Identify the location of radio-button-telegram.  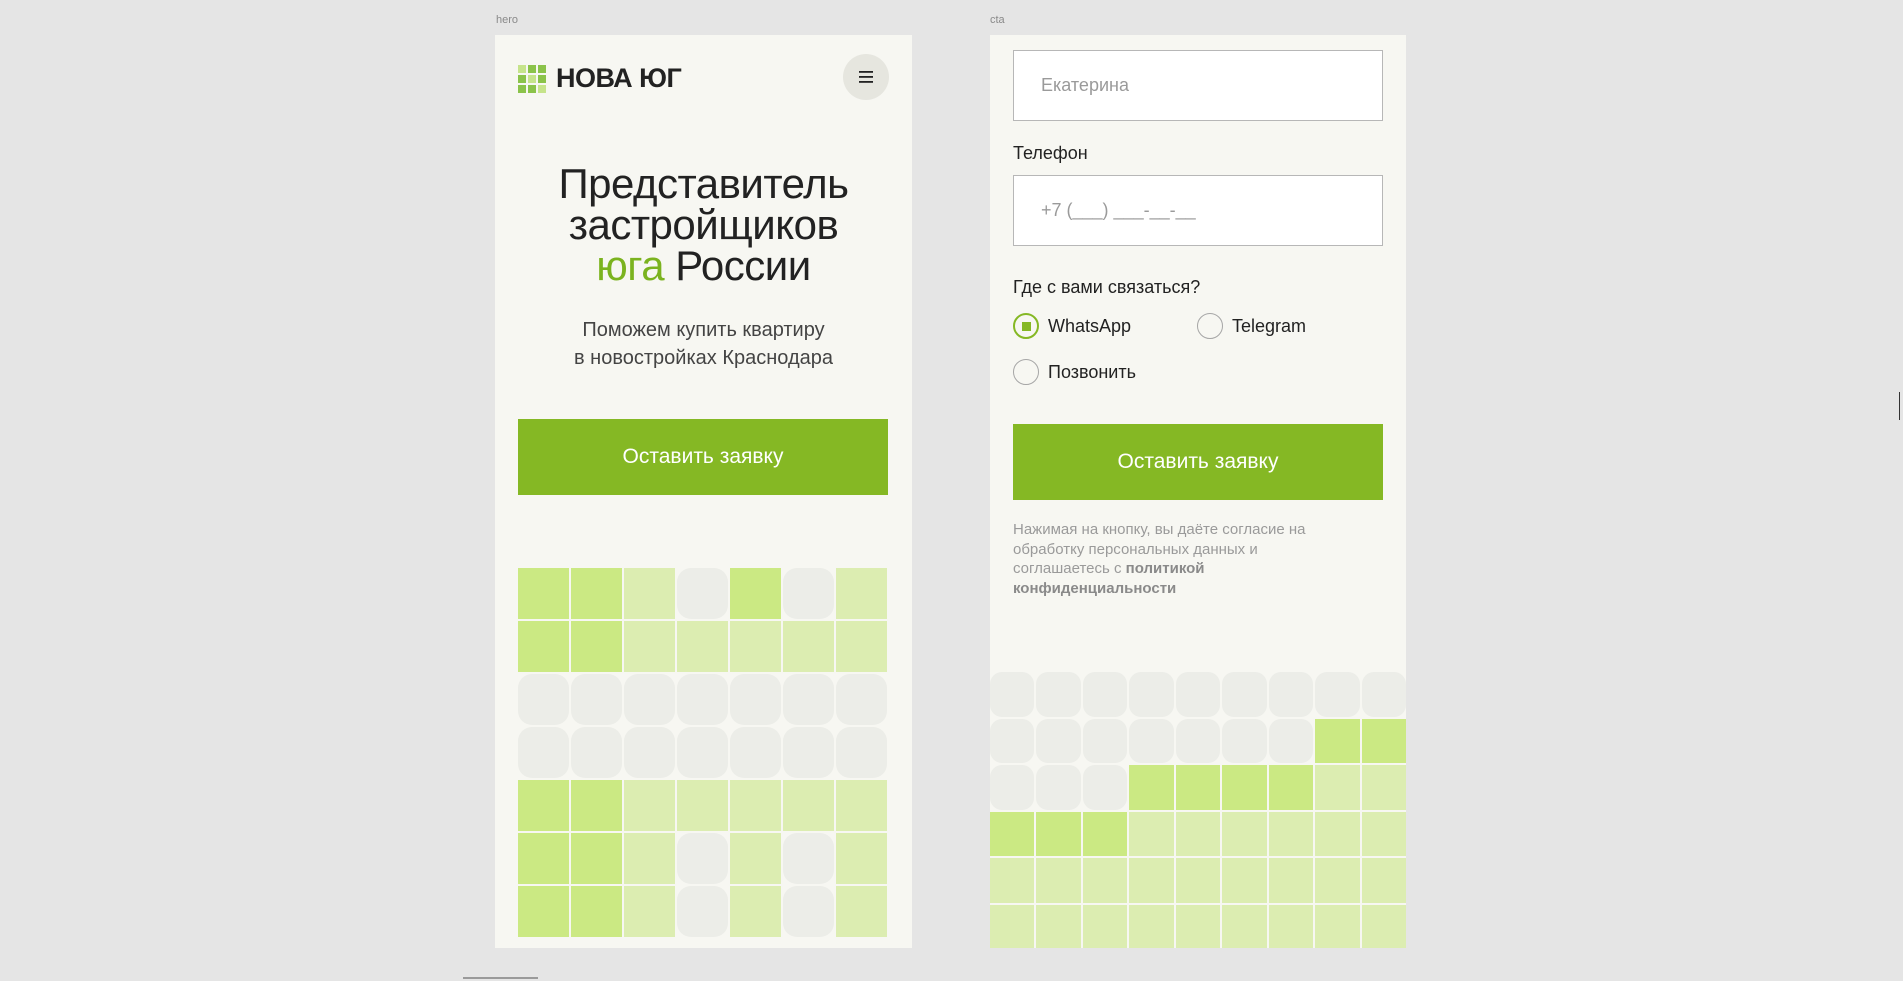
(1210, 326).